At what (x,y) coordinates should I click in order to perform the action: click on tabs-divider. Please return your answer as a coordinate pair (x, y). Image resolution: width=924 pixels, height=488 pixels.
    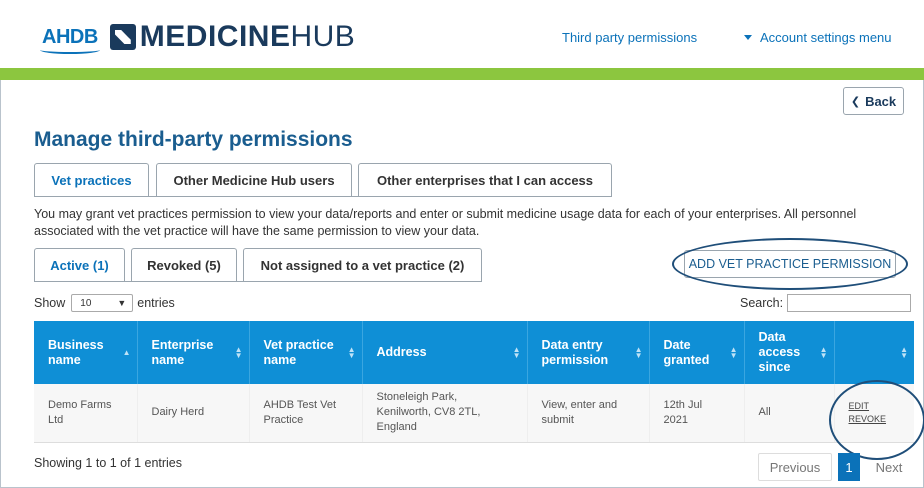
    Looking at the image, I should click on (323, 196).